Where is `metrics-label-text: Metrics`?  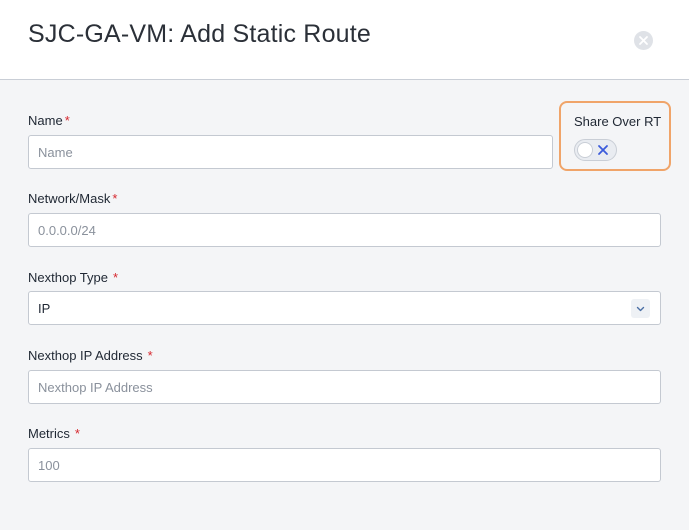
metrics-label-text: Metrics is located at coordinates (49, 433).